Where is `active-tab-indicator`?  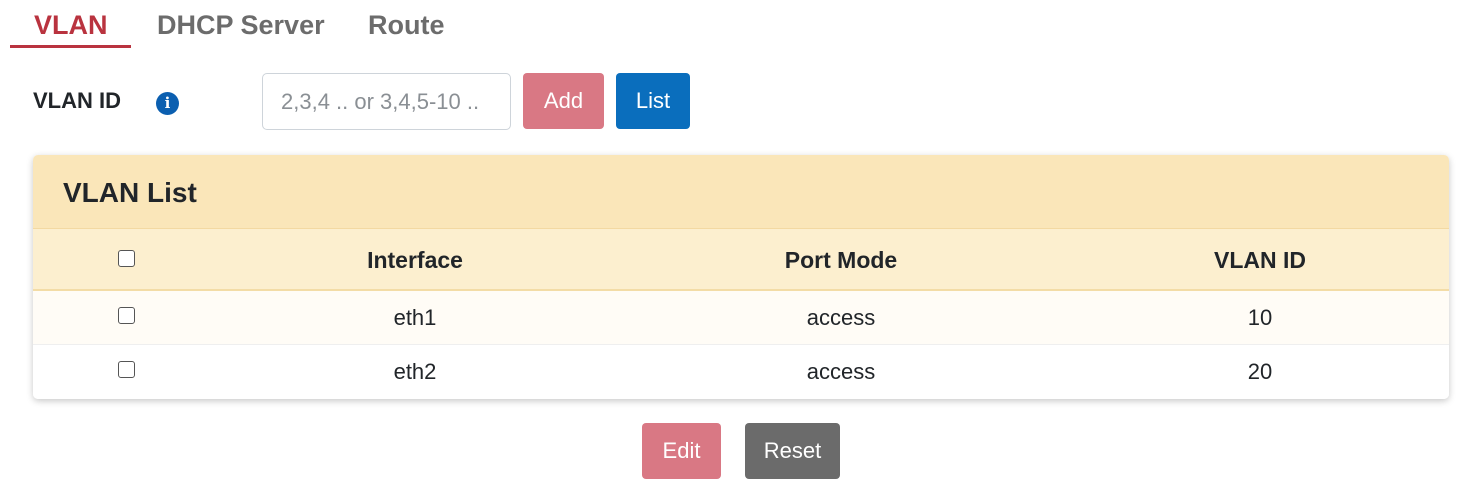
active-tab-indicator is located at coordinates (70, 46).